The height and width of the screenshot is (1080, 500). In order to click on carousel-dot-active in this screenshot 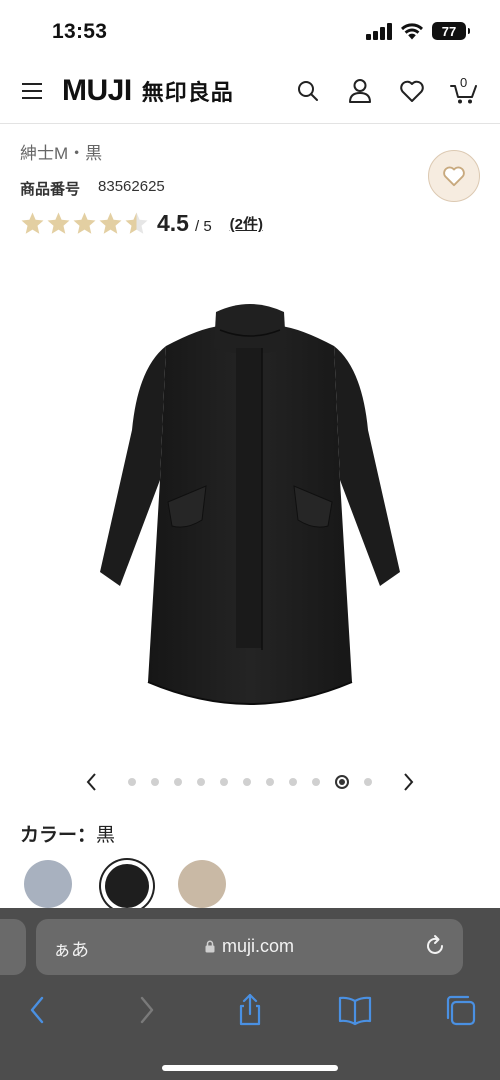, I will do `click(342, 782)`.